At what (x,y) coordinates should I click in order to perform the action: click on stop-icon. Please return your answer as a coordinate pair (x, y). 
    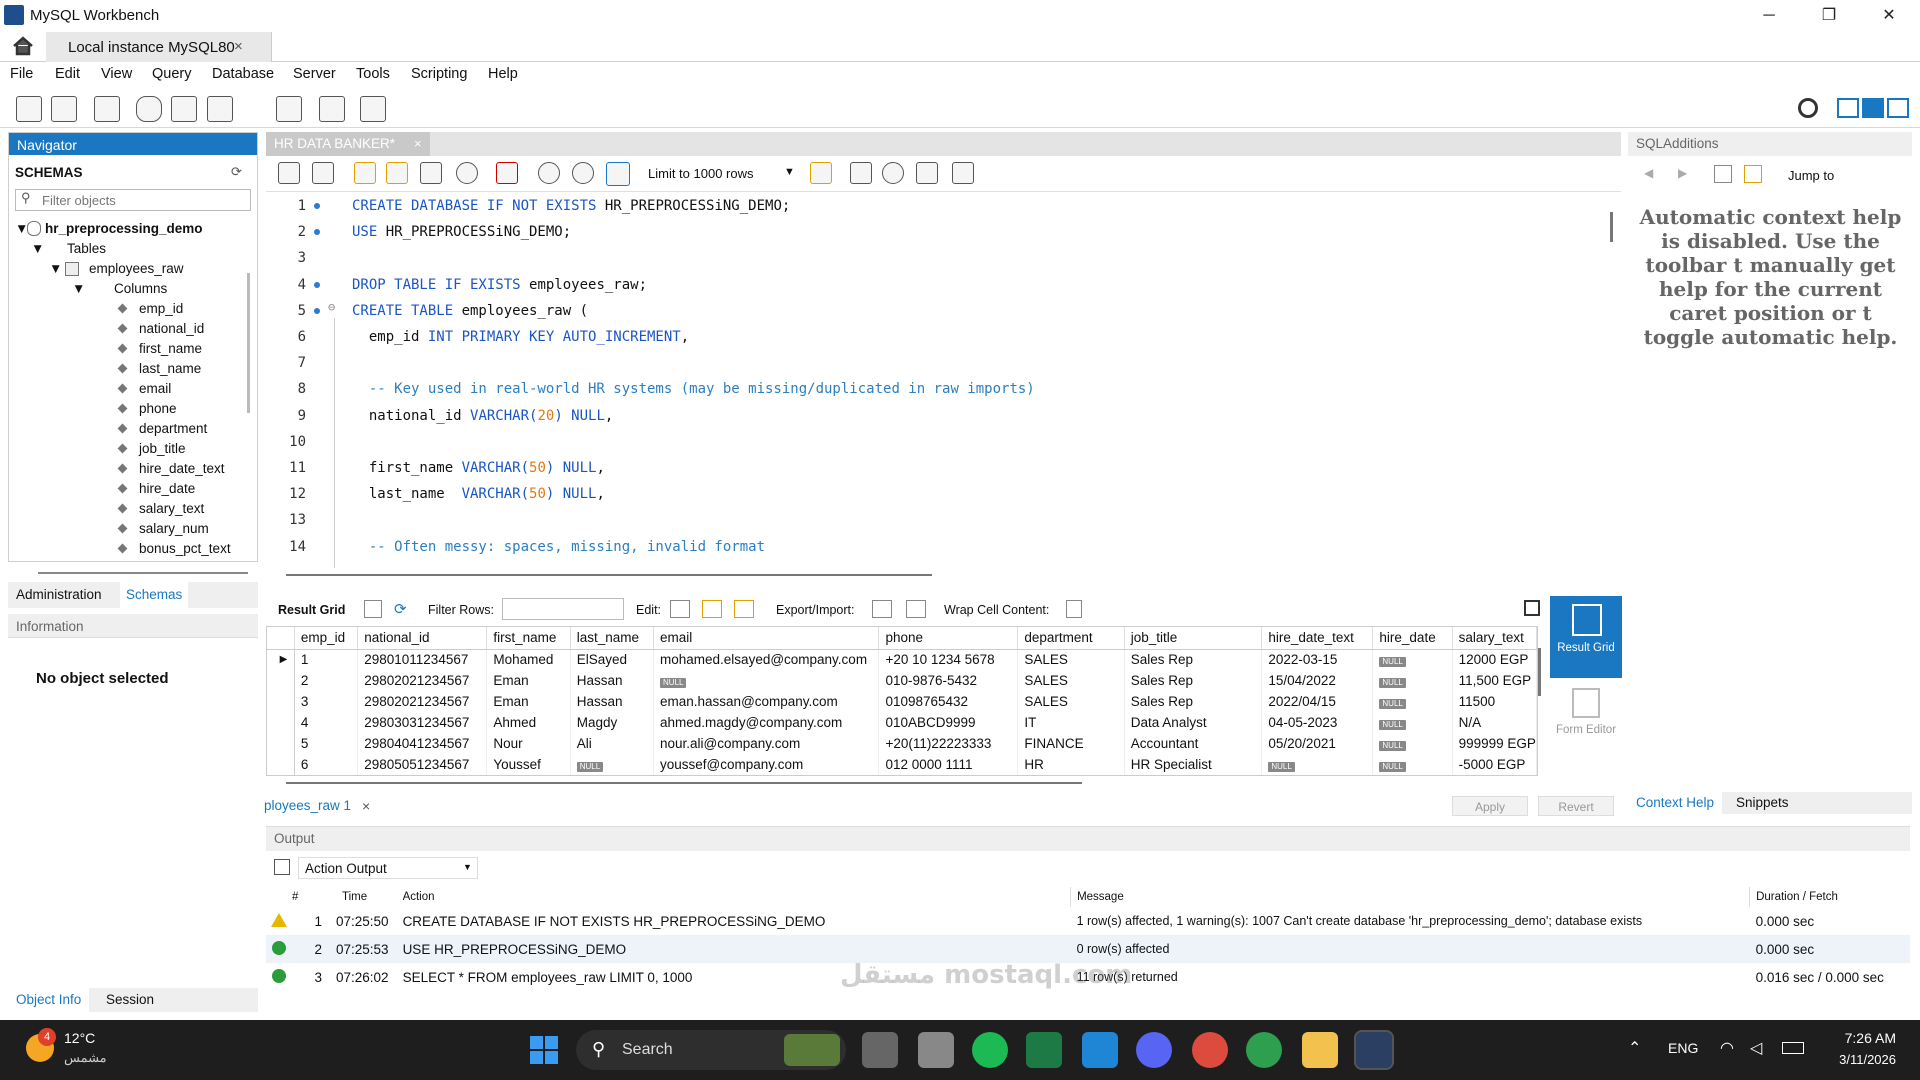
    Looking at the image, I should click on (467, 173).